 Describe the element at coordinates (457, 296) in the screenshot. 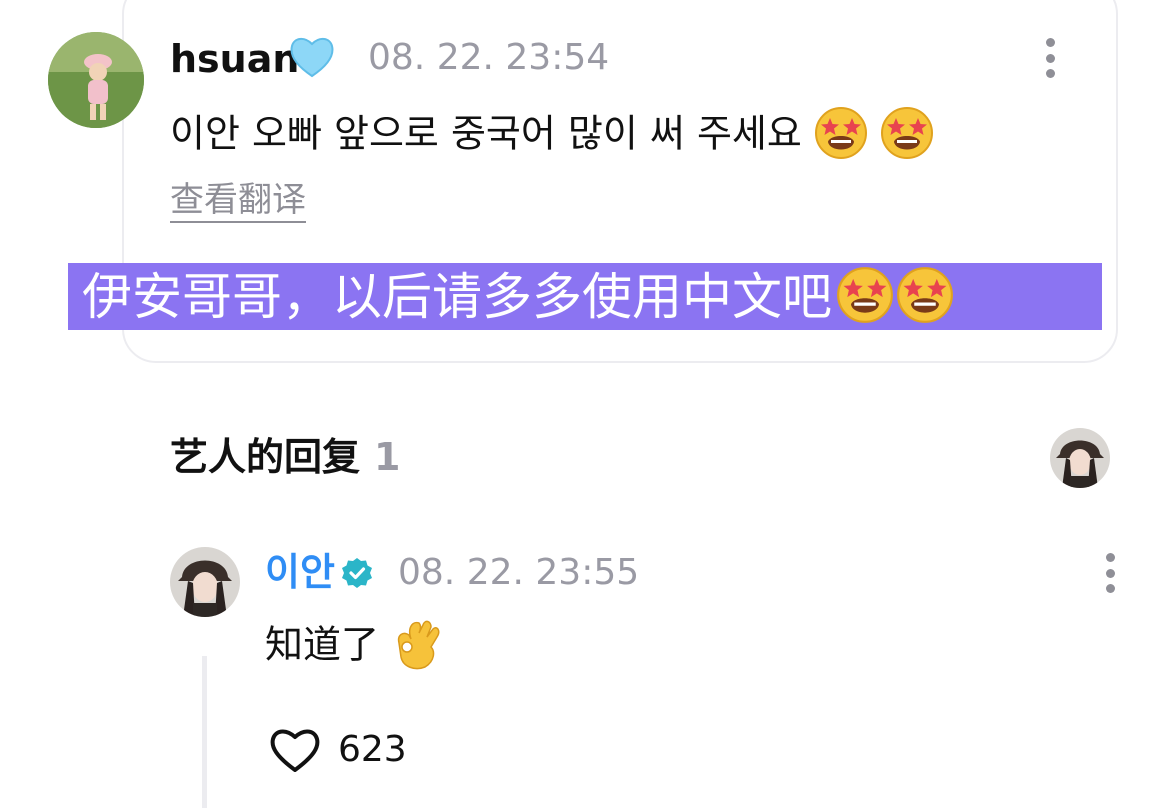

I see `translation-text: 伊安哥哥，以后请多多使用中文吧` at that location.